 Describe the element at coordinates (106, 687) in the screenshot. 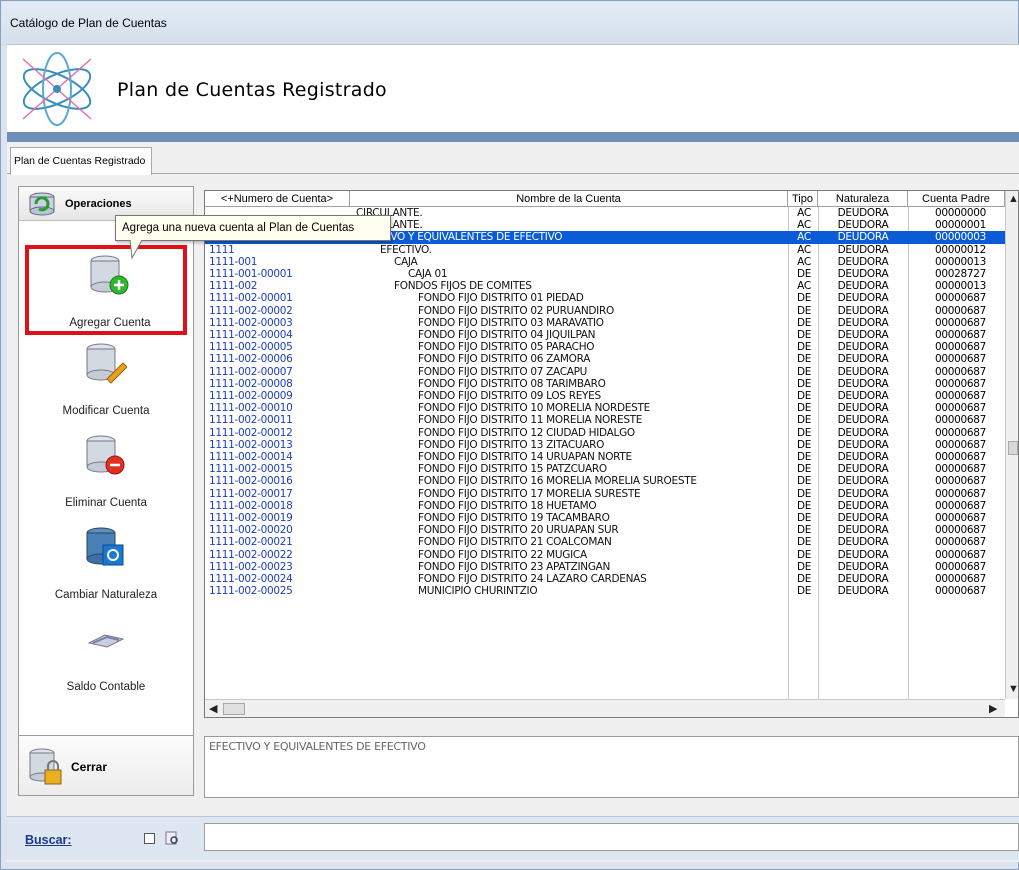

I see `account-balance-label: Saldo Contable` at that location.